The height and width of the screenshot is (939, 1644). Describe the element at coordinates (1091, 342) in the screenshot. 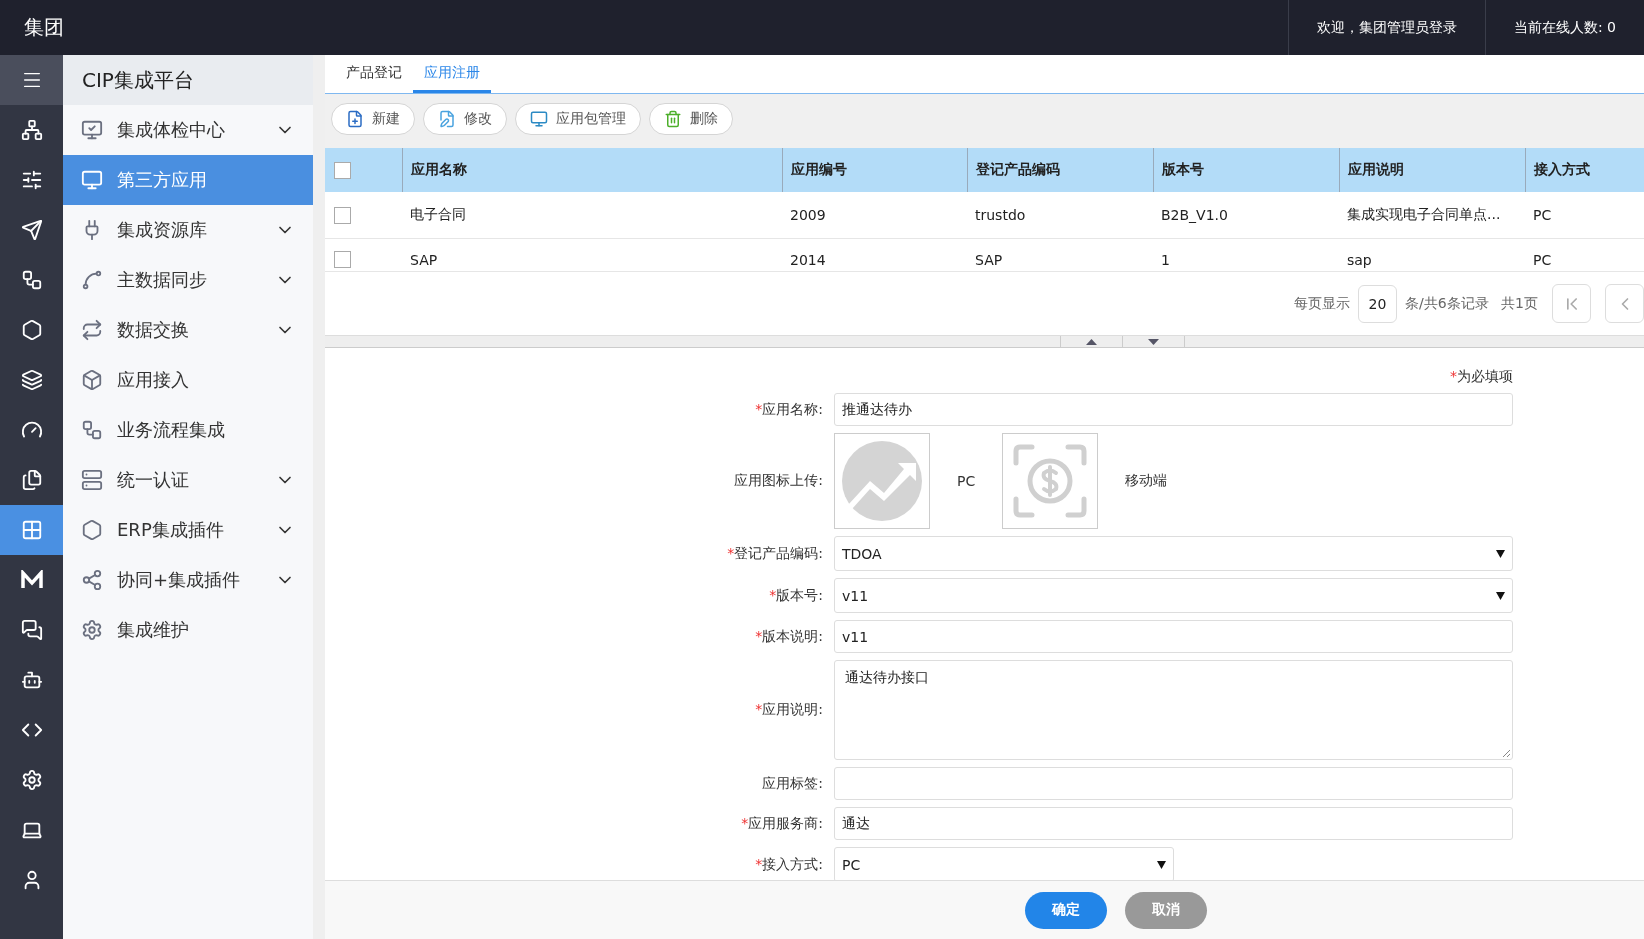

I see `triangle-up-icon` at that location.